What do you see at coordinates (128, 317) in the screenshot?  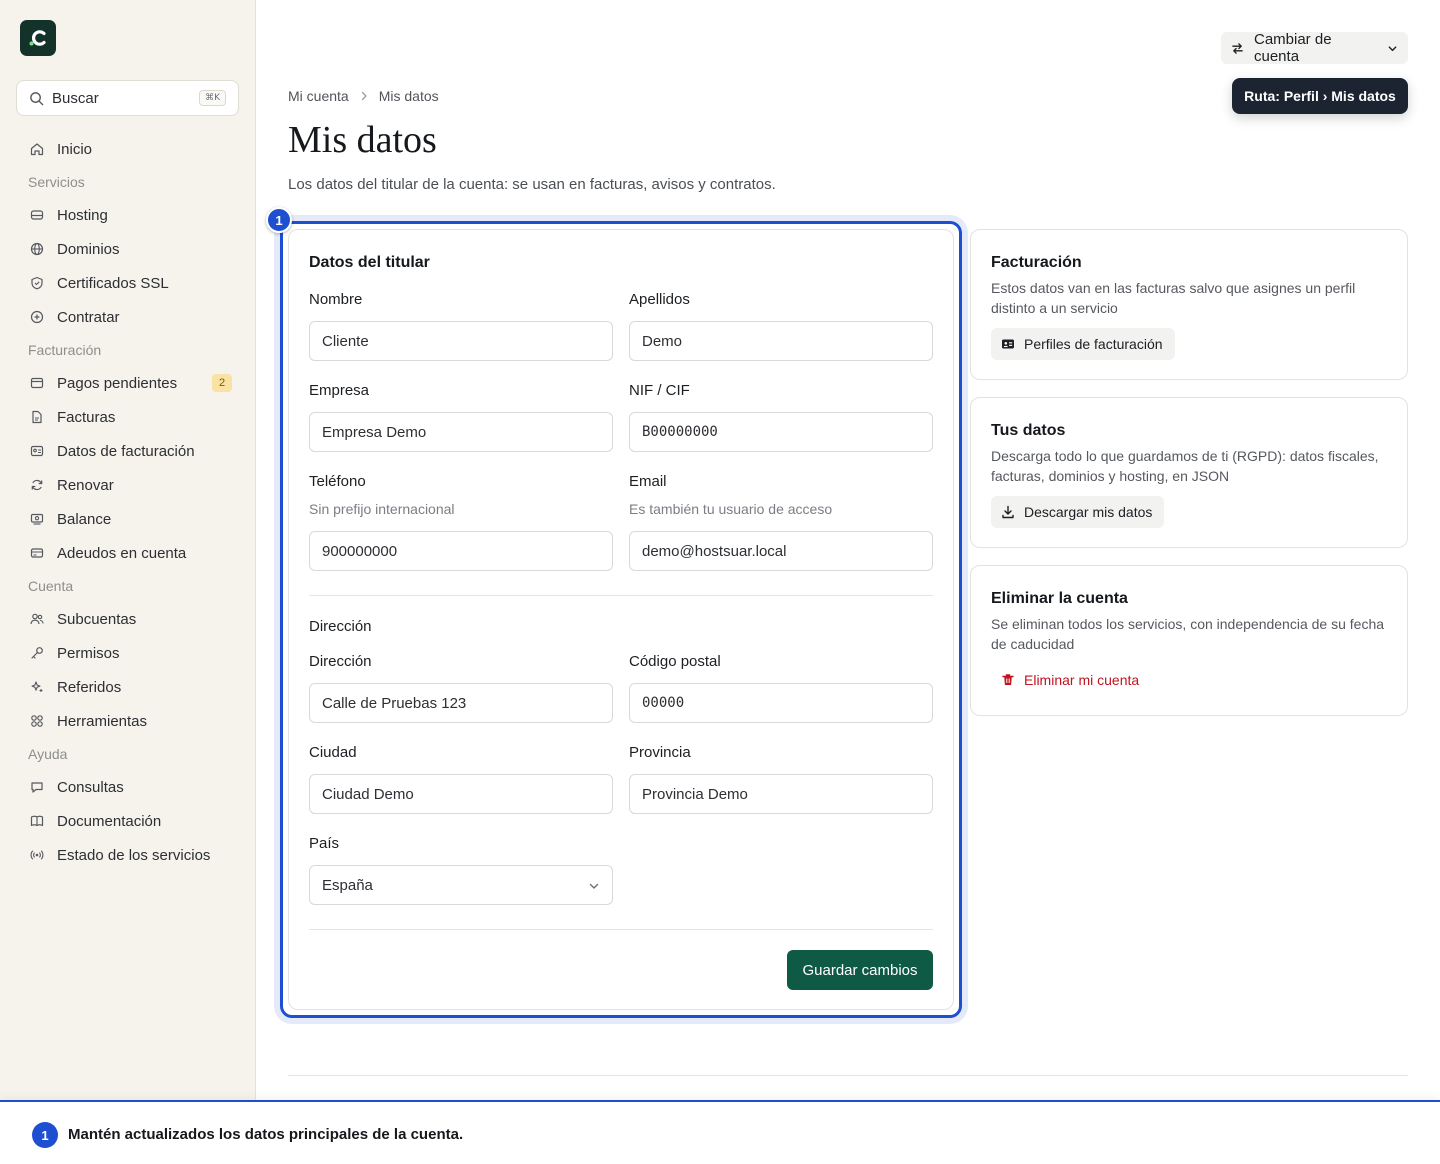 I see `sidebar-item-contratar: Contratar` at bounding box center [128, 317].